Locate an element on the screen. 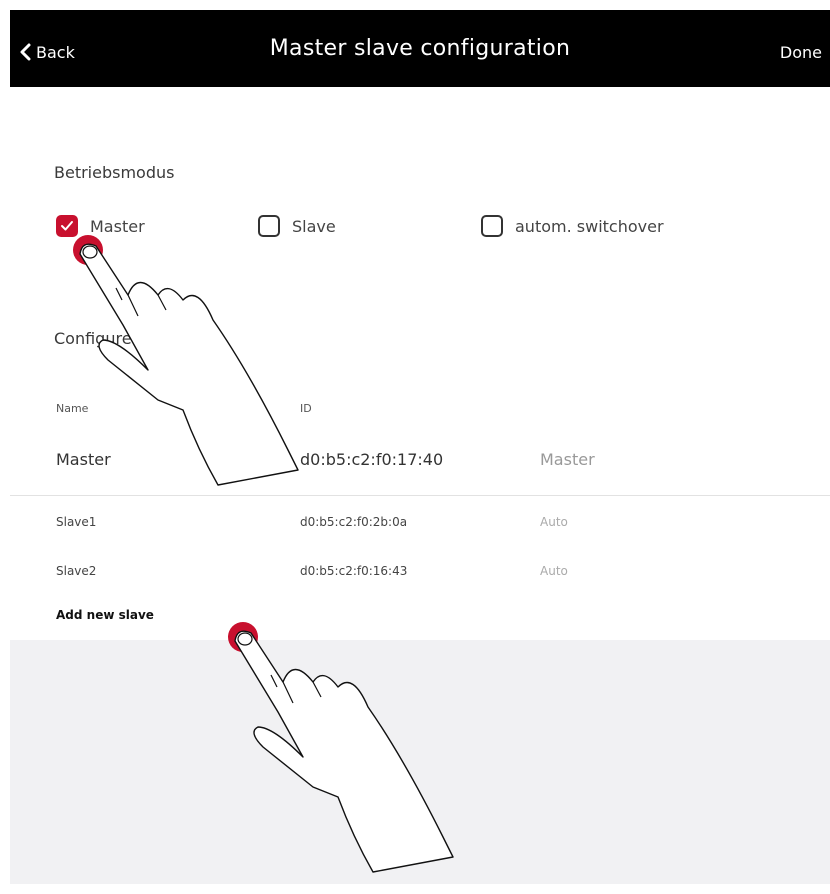 Image resolution: width=830 pixels, height=894 pixels. slave-id: d0:b5:c2:f0:16:43 is located at coordinates (354, 571).